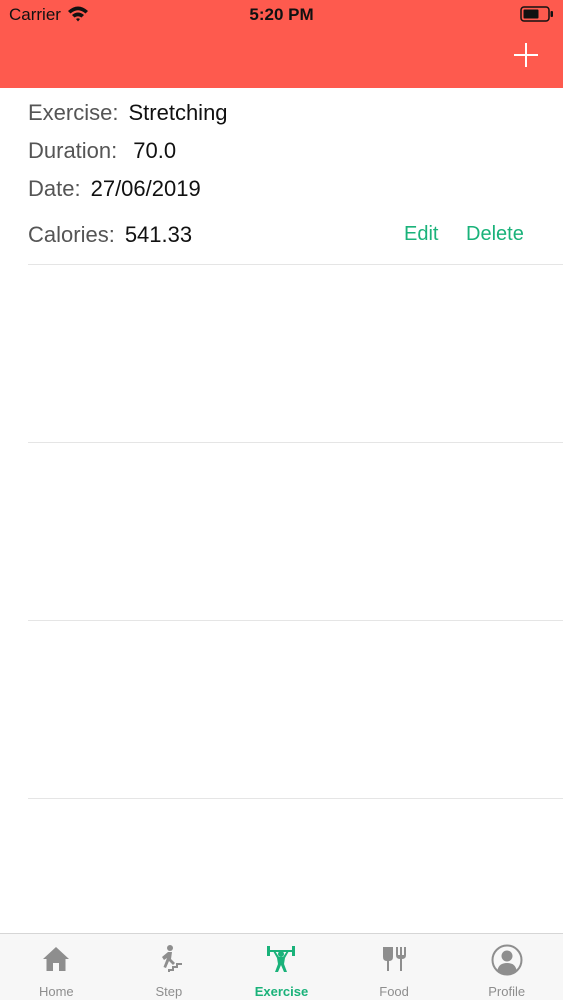  I want to click on duration-field: Duration: 70.0, so click(102, 151).